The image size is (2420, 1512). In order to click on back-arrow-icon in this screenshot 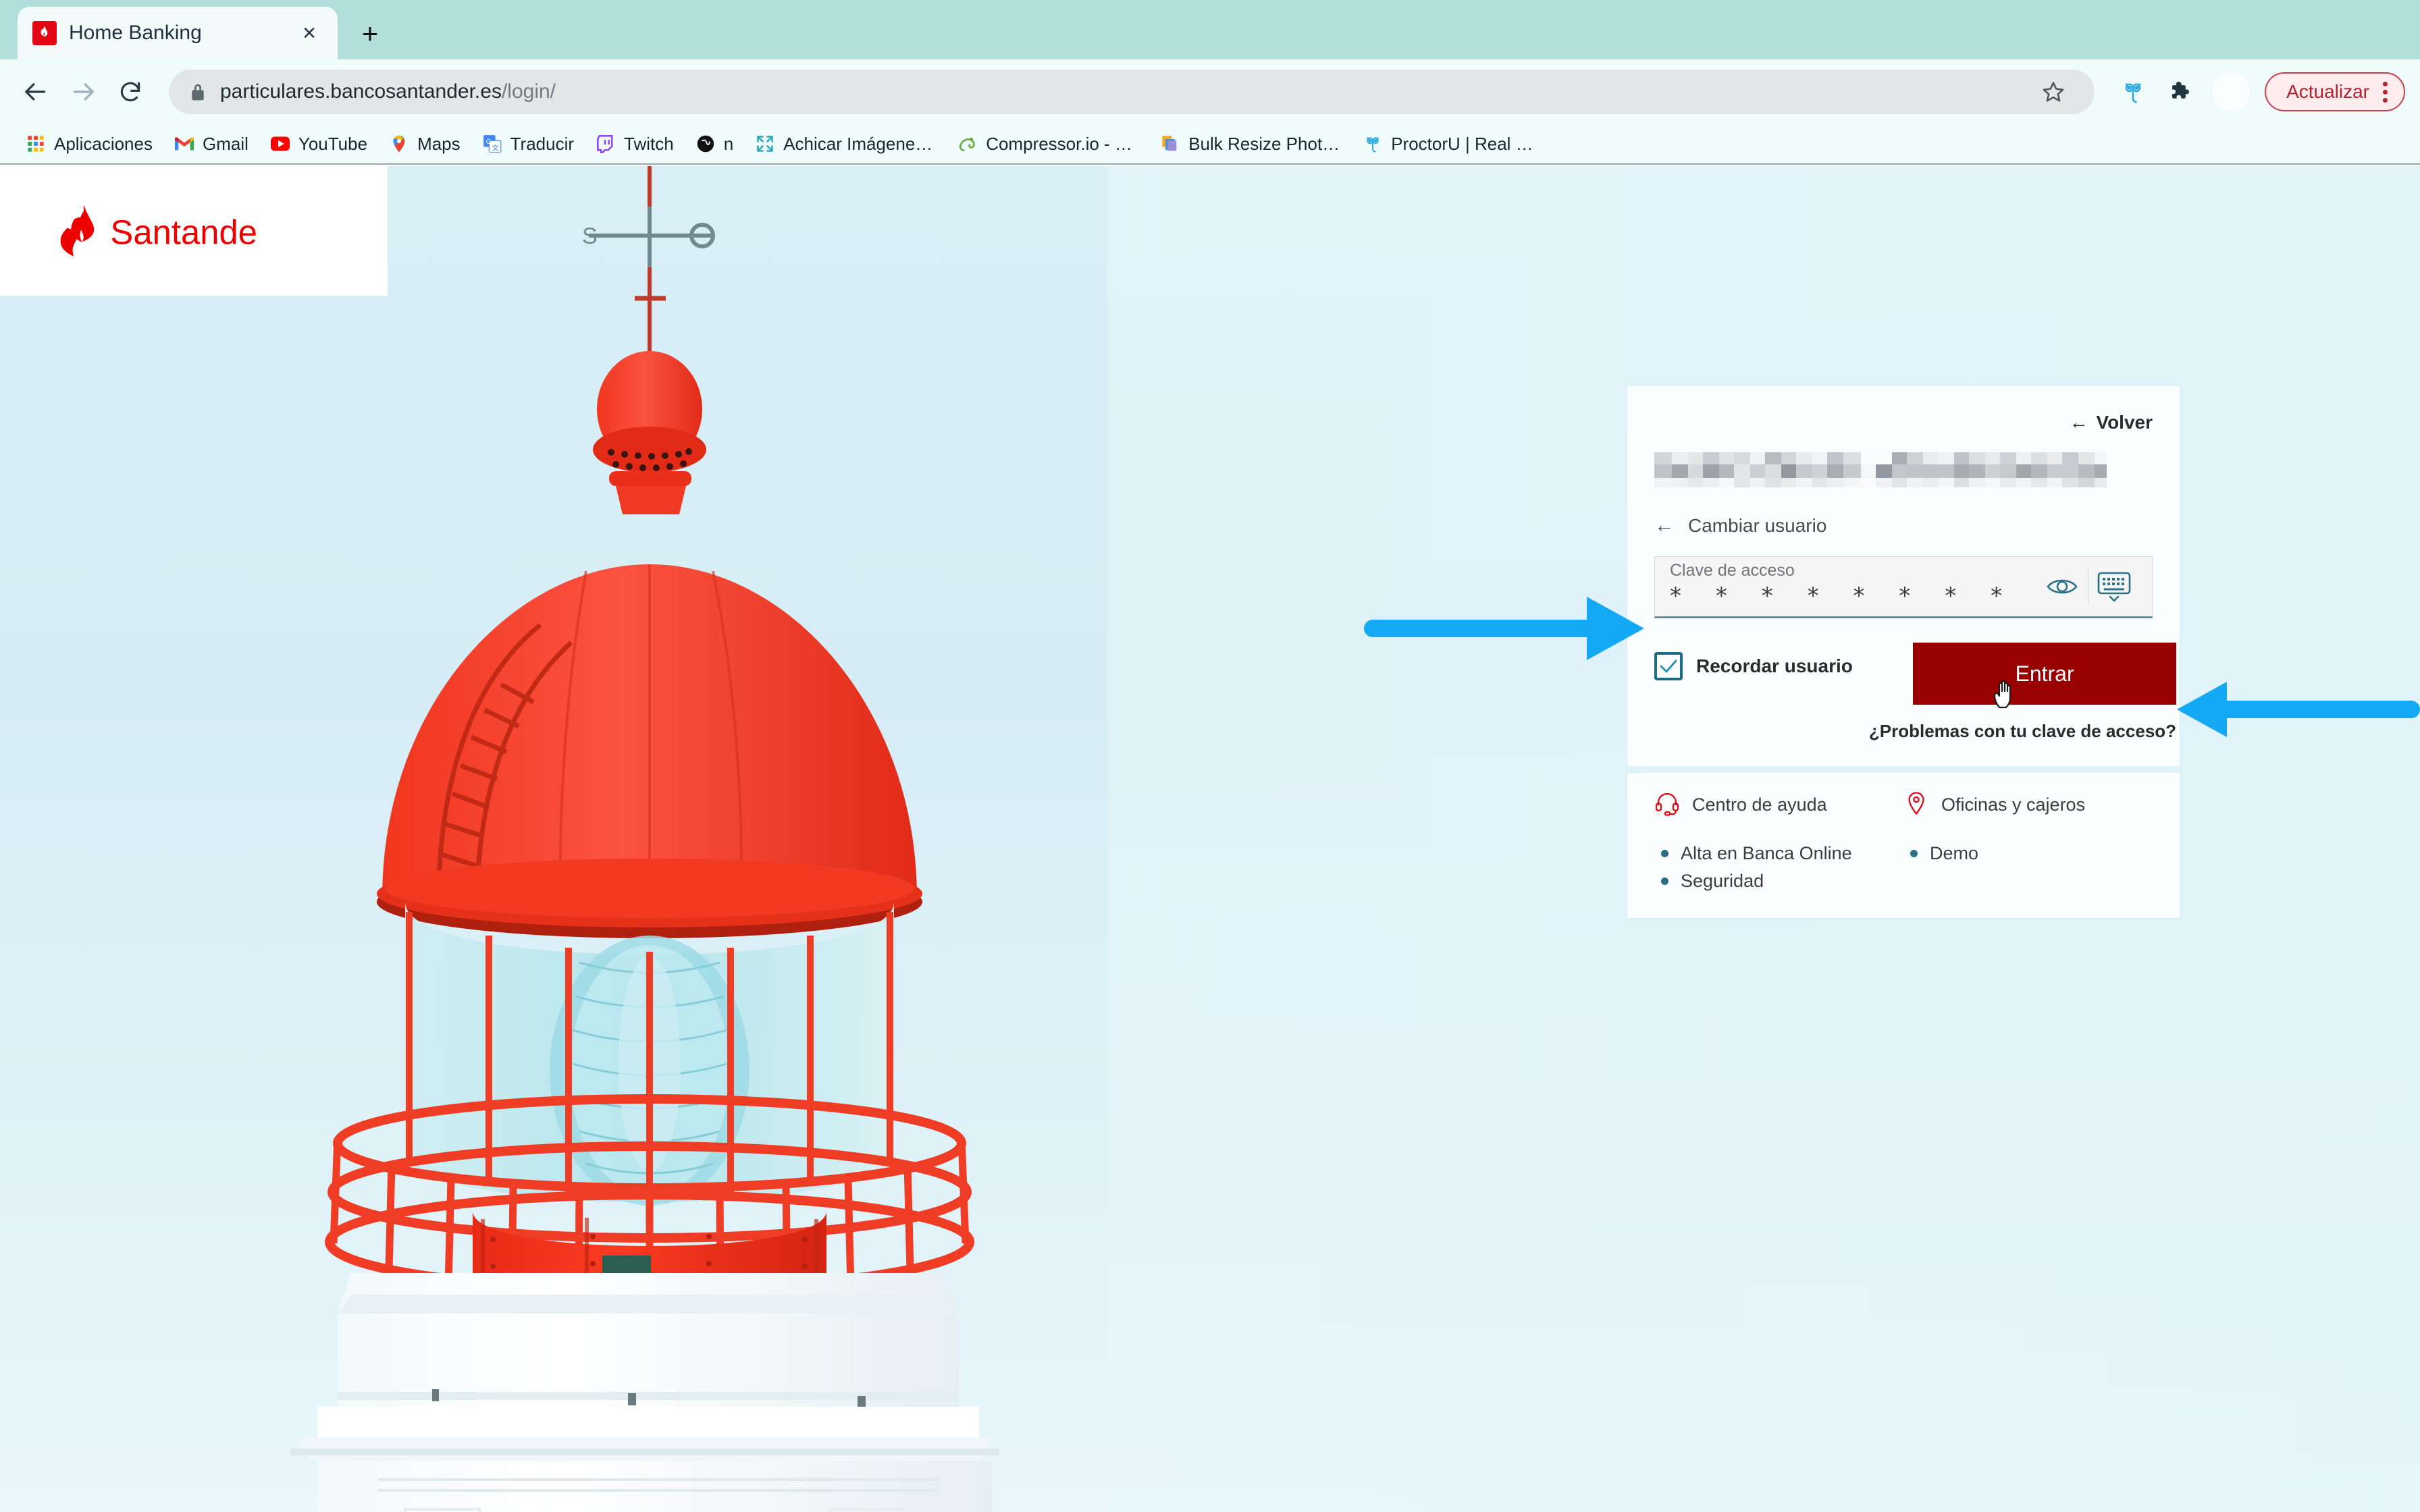, I will do `click(36, 92)`.